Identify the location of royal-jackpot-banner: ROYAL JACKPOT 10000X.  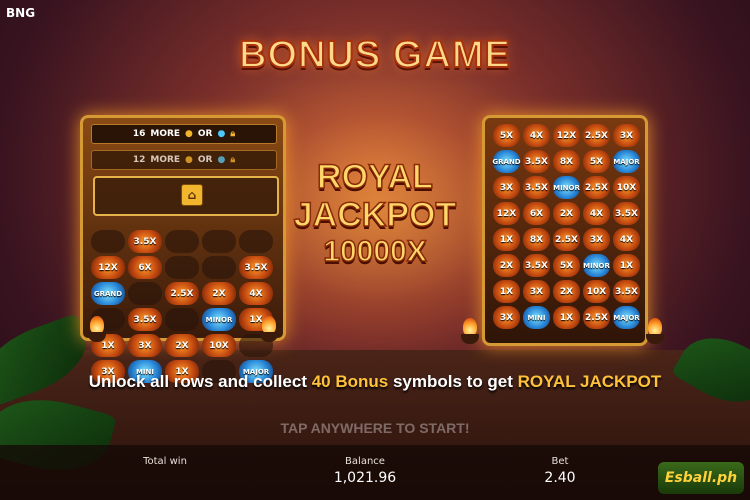
(375, 213).